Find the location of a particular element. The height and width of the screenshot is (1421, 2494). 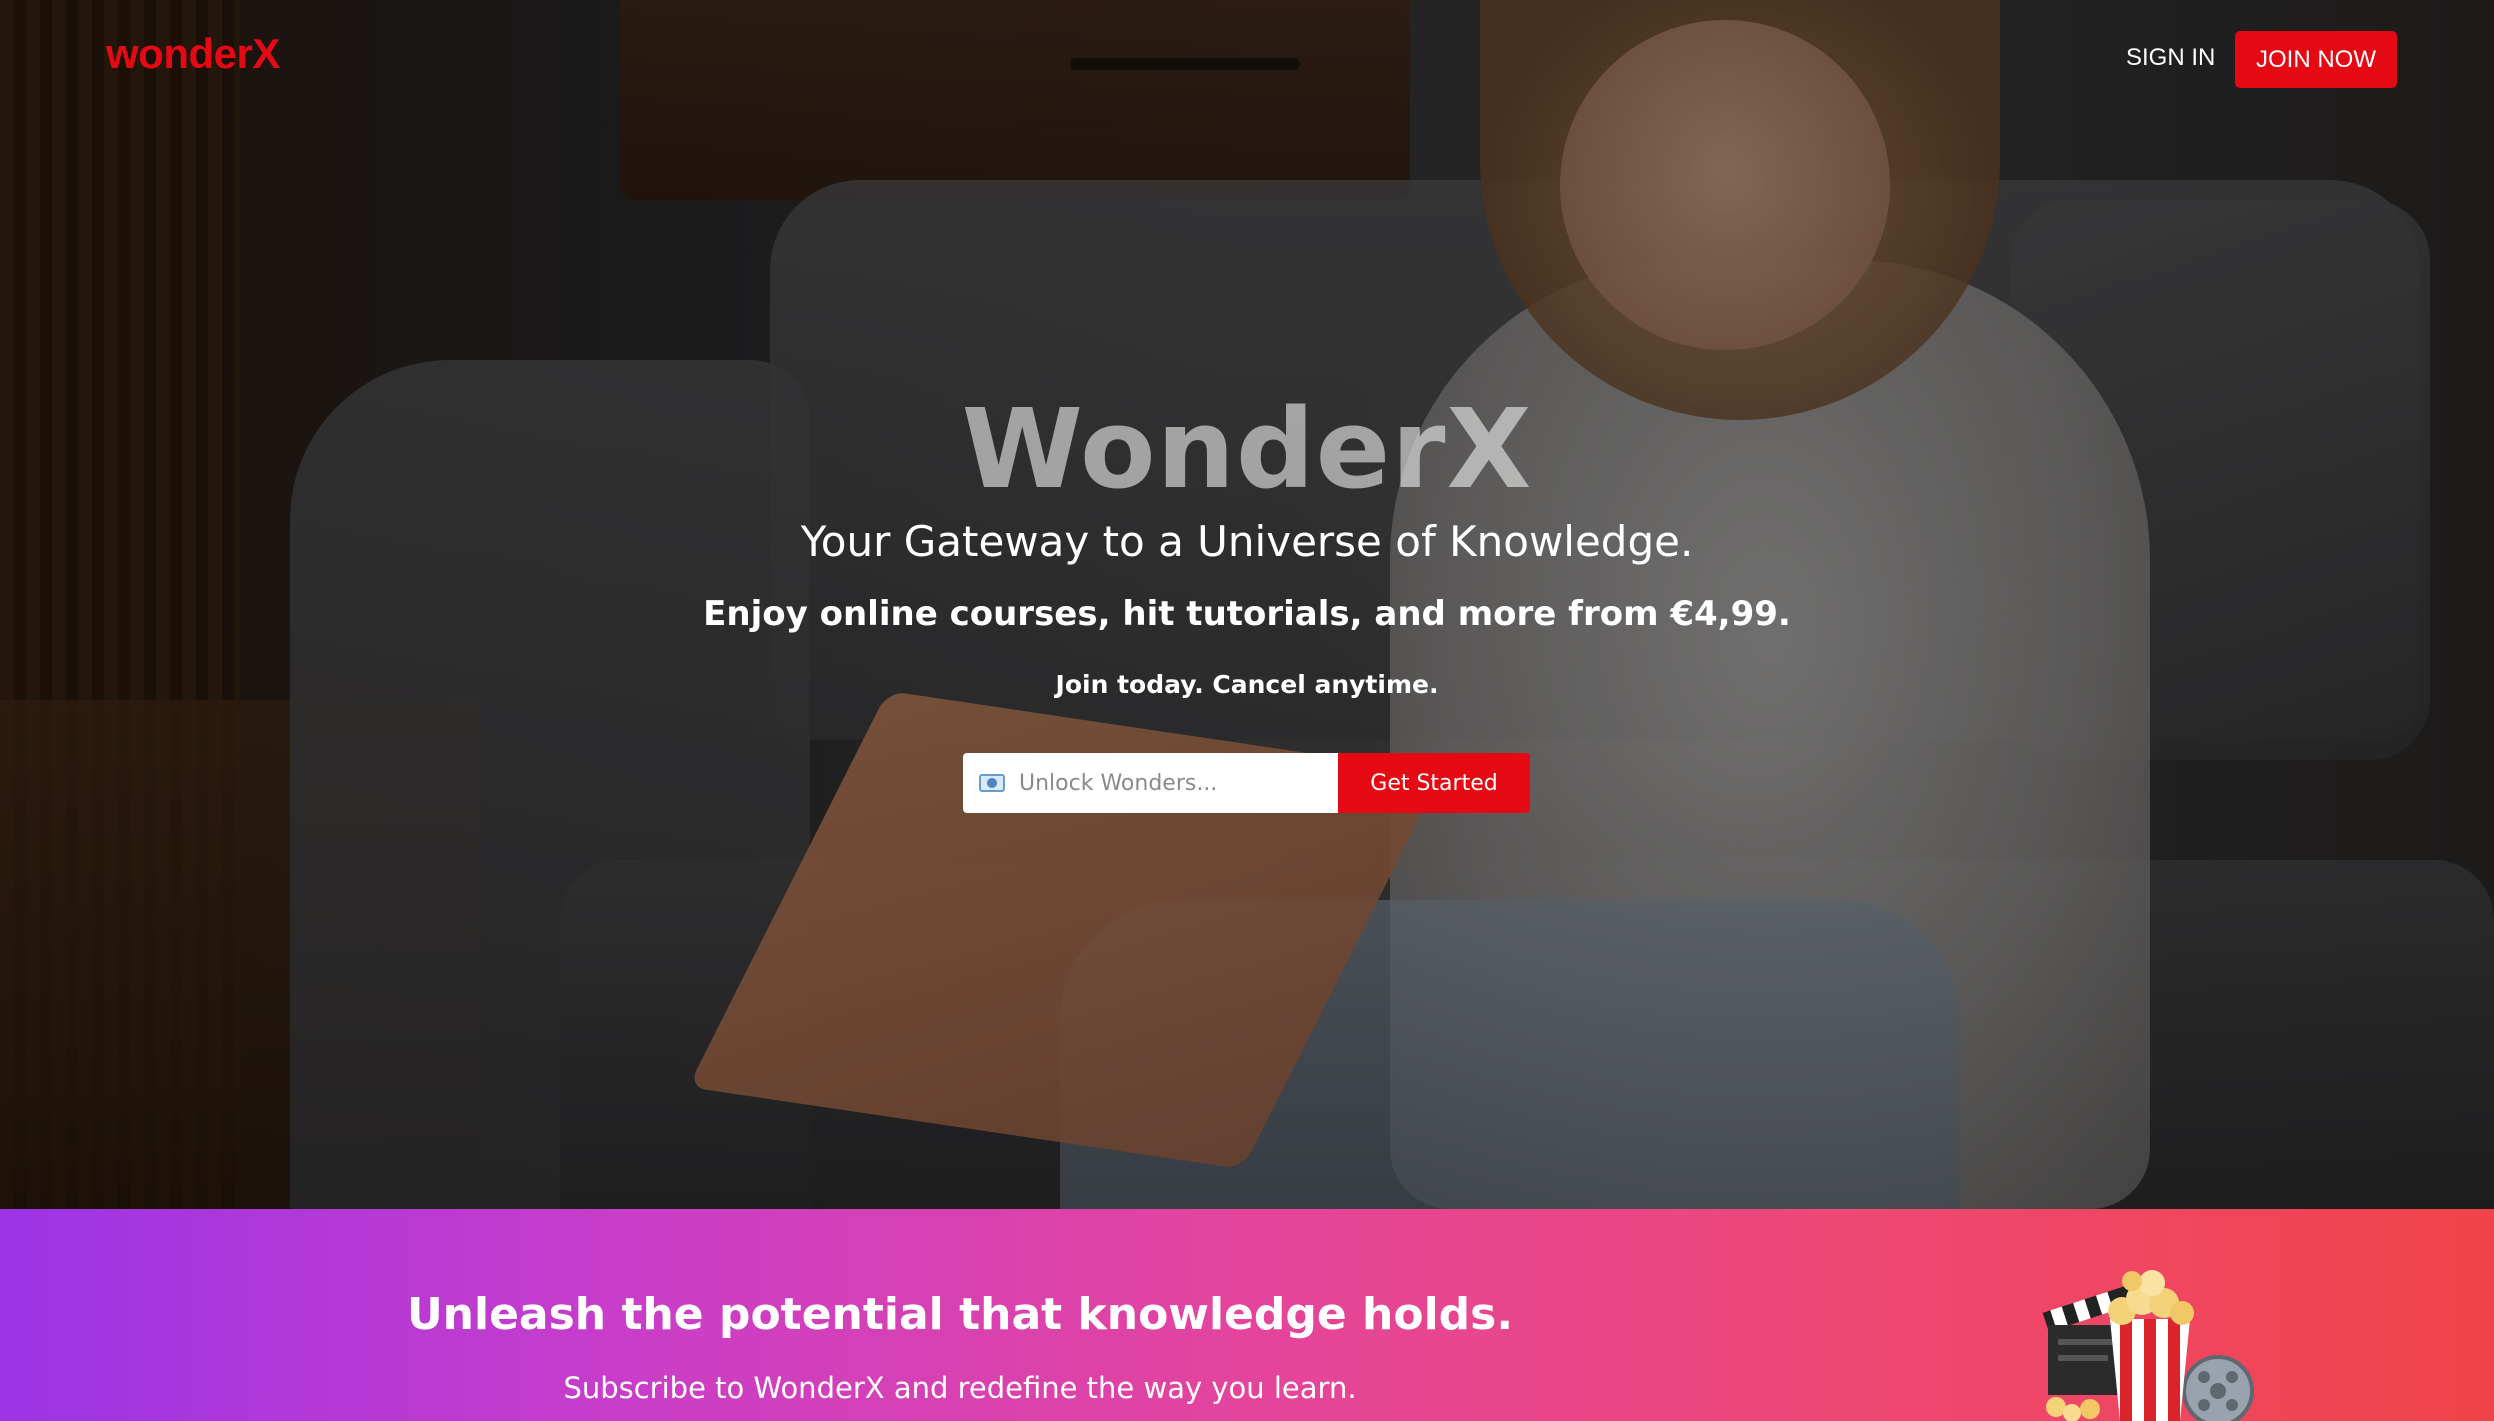

hero-note: Join today. Cancel anytime. is located at coordinates (1247, 684).